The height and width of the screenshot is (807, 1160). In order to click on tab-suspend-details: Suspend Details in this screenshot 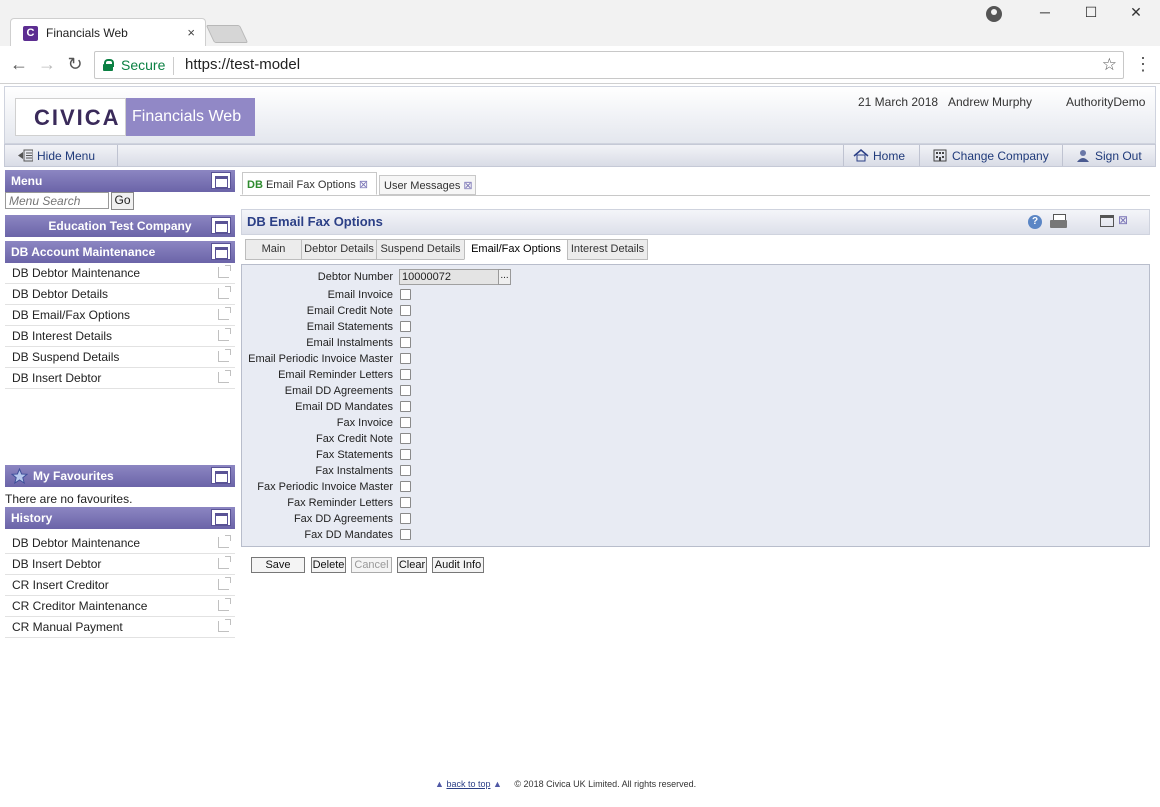, I will do `click(420, 249)`.